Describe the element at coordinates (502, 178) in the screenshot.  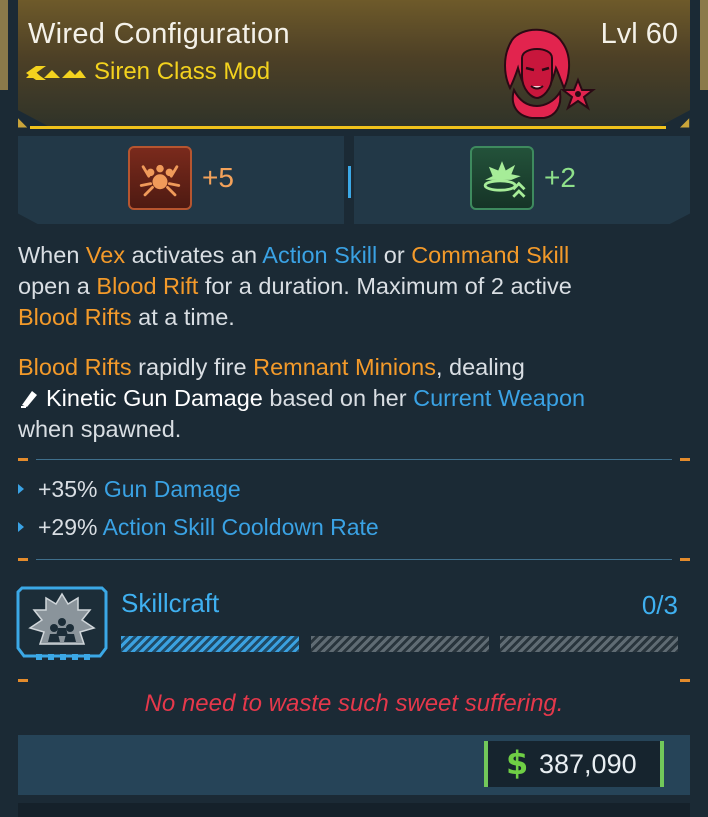
I see `explosion-arrows-skill-icon` at that location.